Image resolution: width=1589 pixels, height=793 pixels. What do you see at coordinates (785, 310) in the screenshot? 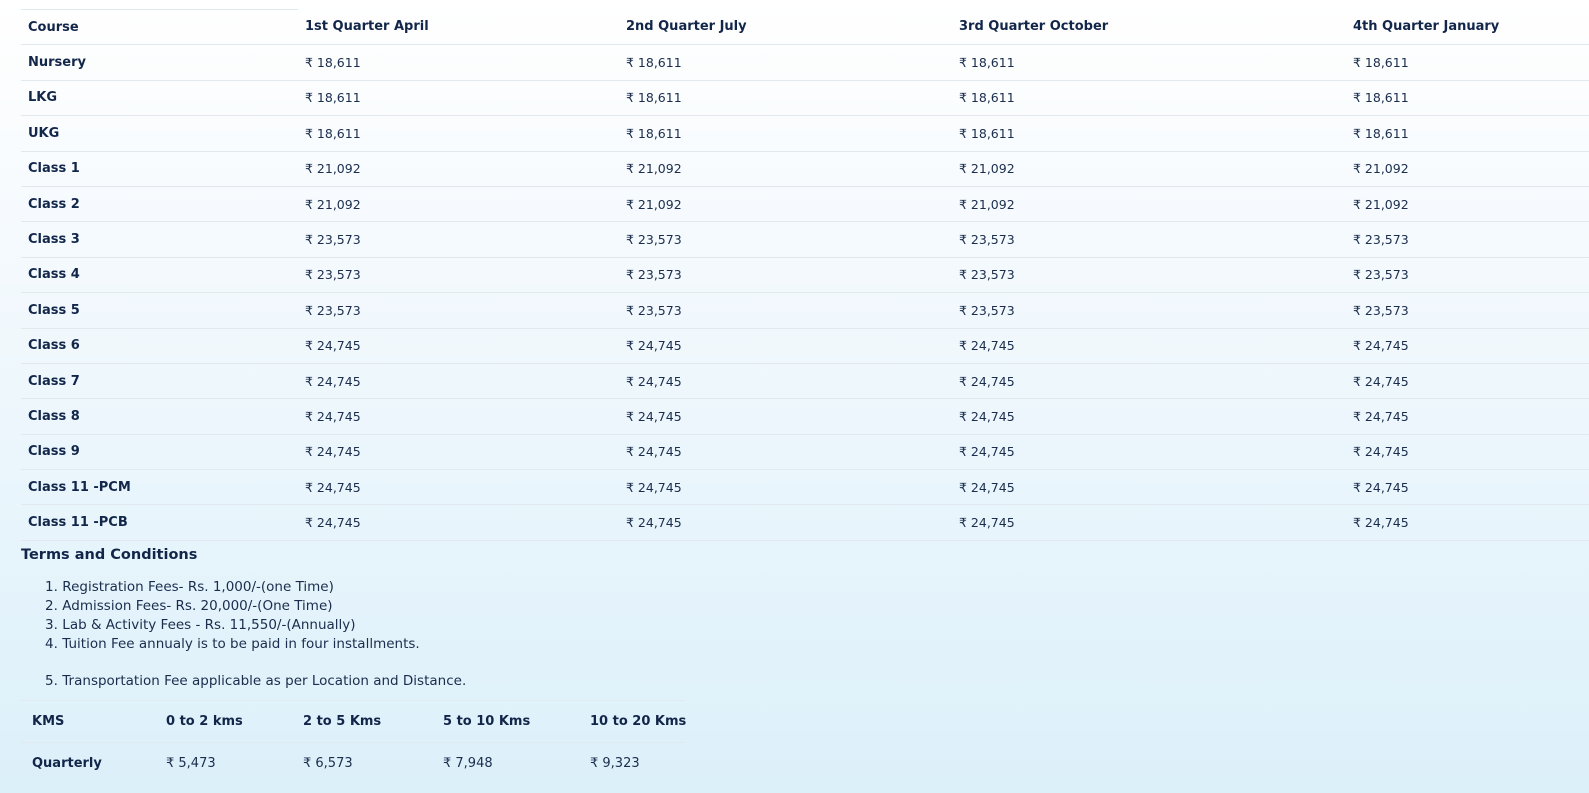
I see `fee-q2: ₹ 23,573` at bounding box center [785, 310].